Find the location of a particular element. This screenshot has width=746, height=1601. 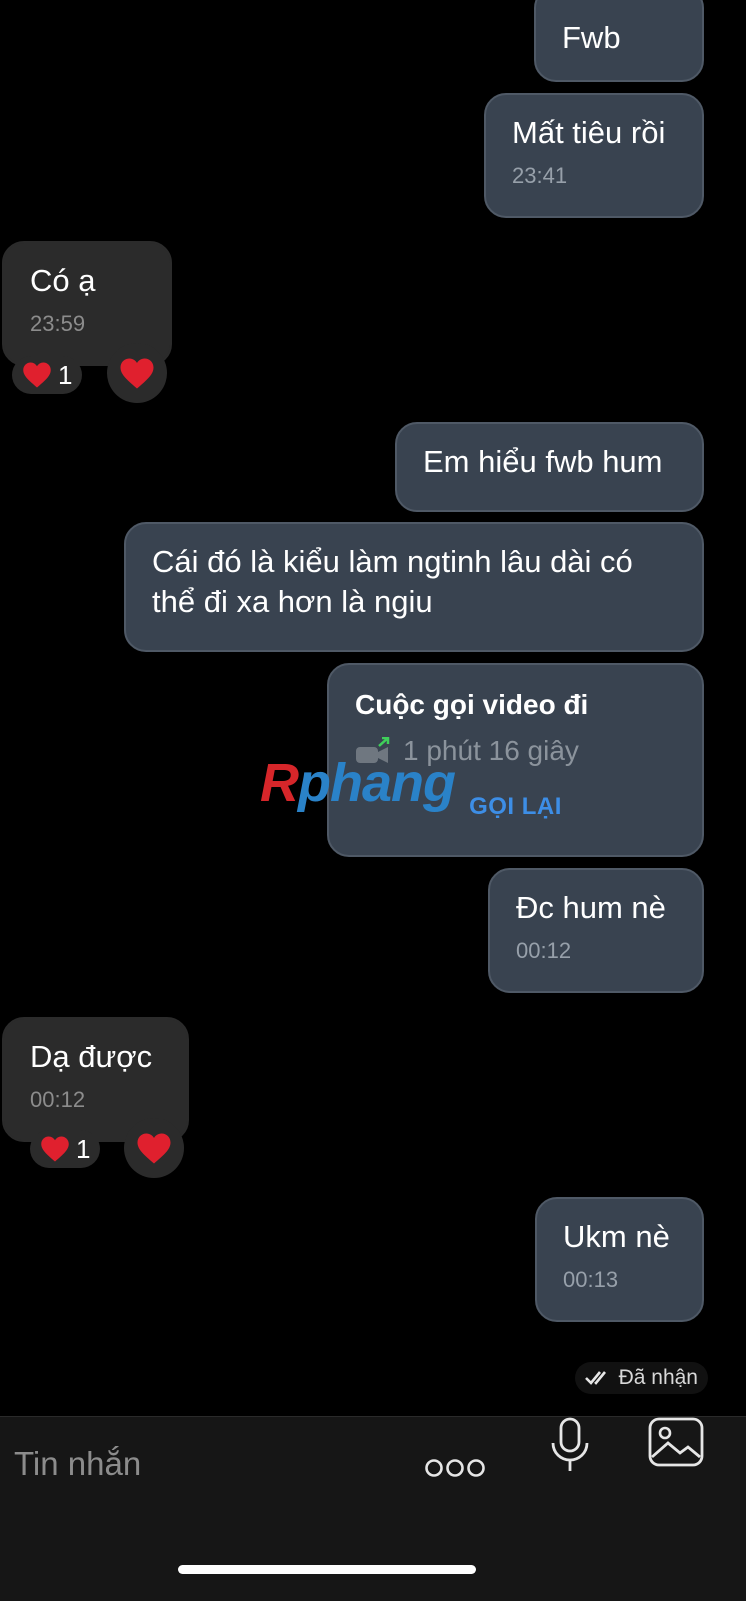

outgoing-message: Fwb is located at coordinates (619, 41).